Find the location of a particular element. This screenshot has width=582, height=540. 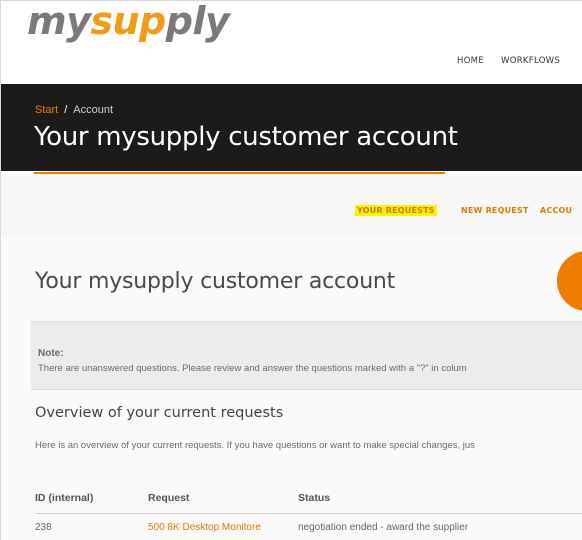

note-label: Note: is located at coordinates (51, 353).